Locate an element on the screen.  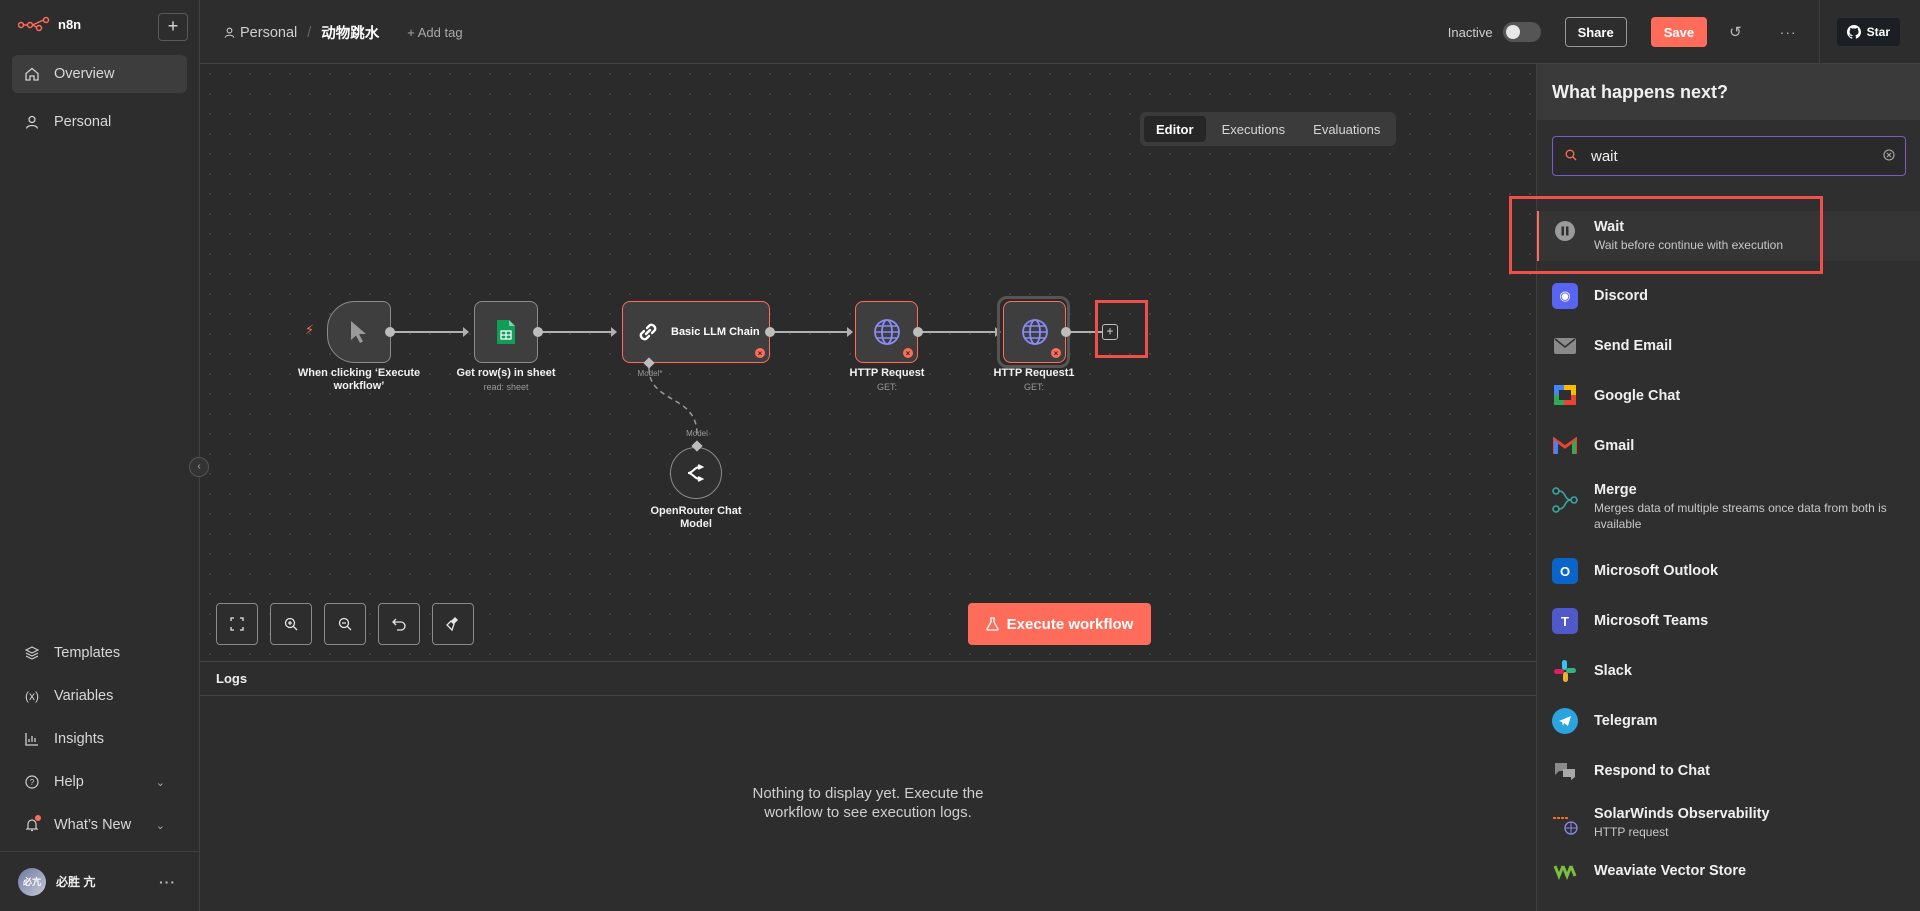
templates-icon is located at coordinates (32, 653).